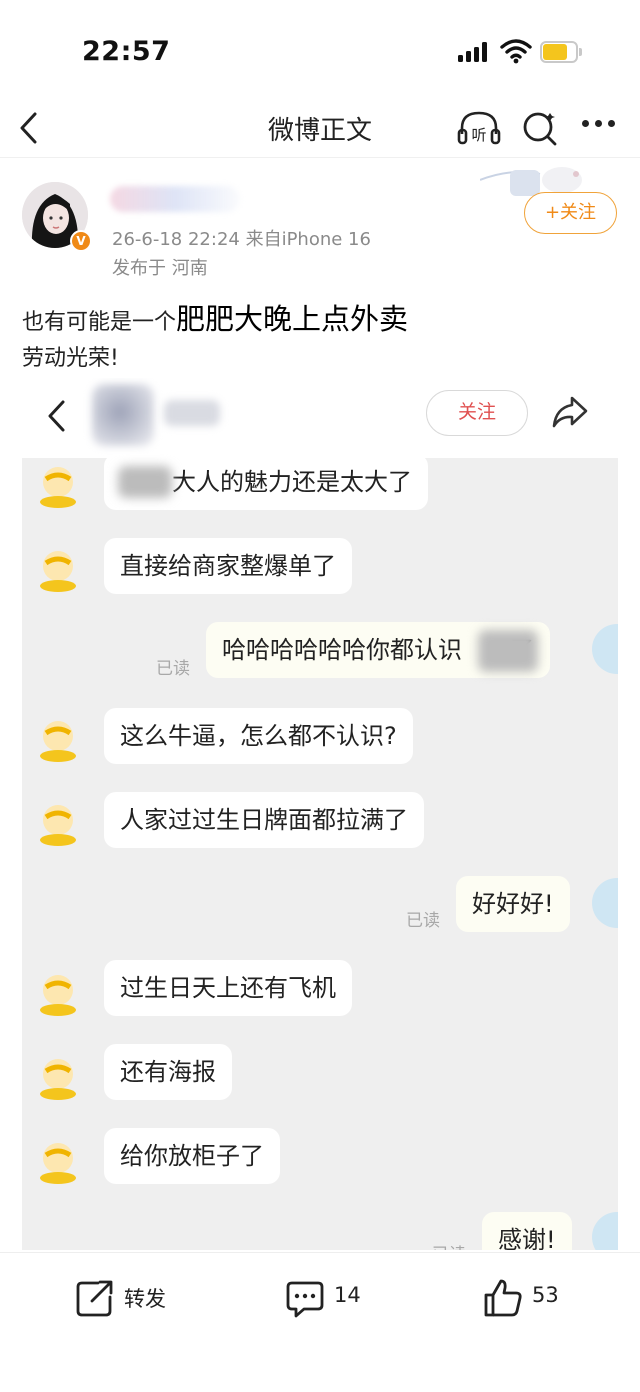 The width and height of the screenshot is (640, 1392). I want to click on like-button: 53, so click(532, 1298).